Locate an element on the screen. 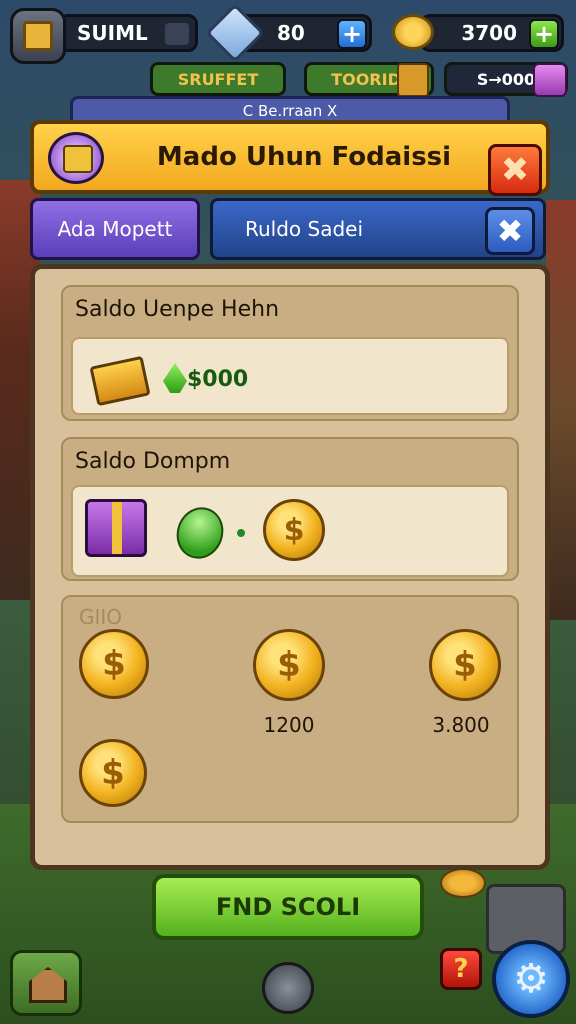 This screenshot has width=576, height=1024. tab-ada-mopett: Ada Mopett is located at coordinates (115, 229).